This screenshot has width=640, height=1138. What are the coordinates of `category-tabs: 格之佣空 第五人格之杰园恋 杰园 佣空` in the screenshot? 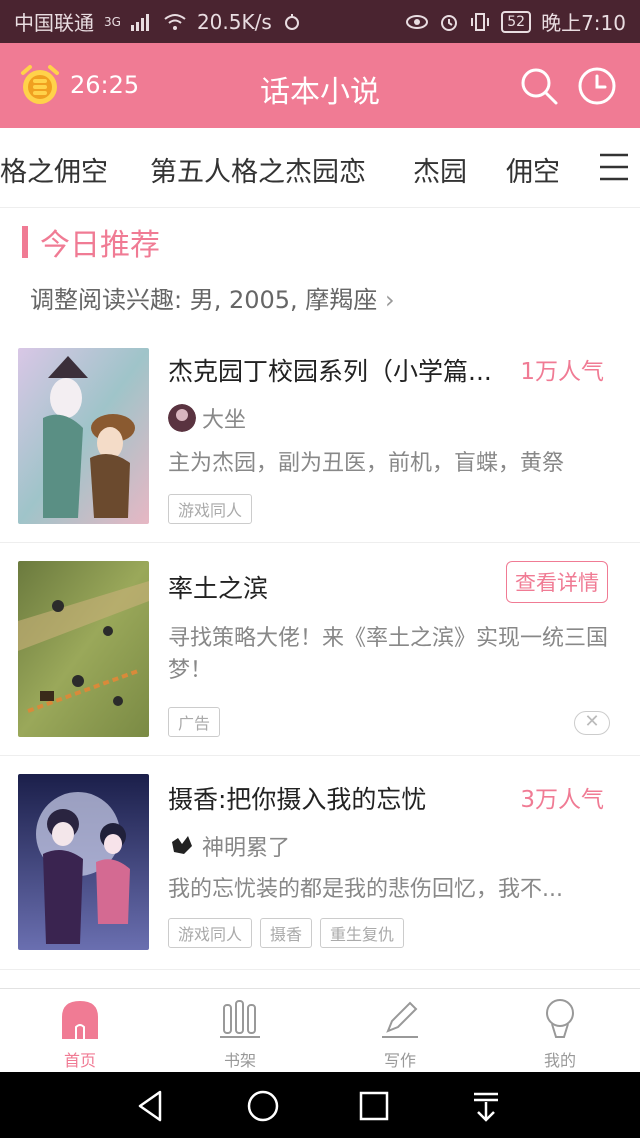 It's located at (320, 168).